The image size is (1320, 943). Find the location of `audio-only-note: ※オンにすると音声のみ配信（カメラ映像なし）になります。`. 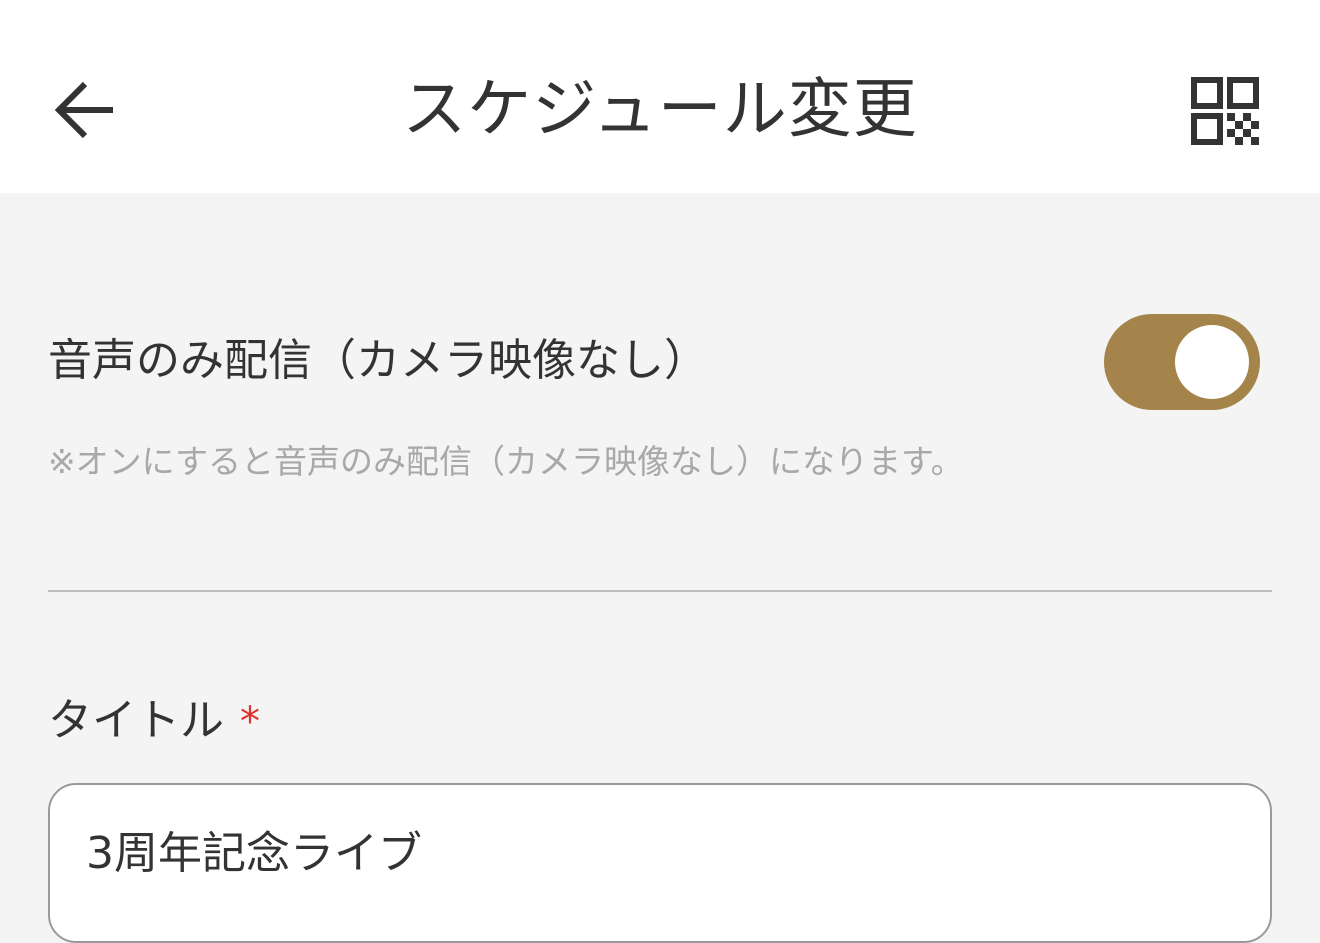

audio-only-note: ※オンにすると音声のみ配信（カメラ映像なし）になります。 is located at coordinates (506, 461).